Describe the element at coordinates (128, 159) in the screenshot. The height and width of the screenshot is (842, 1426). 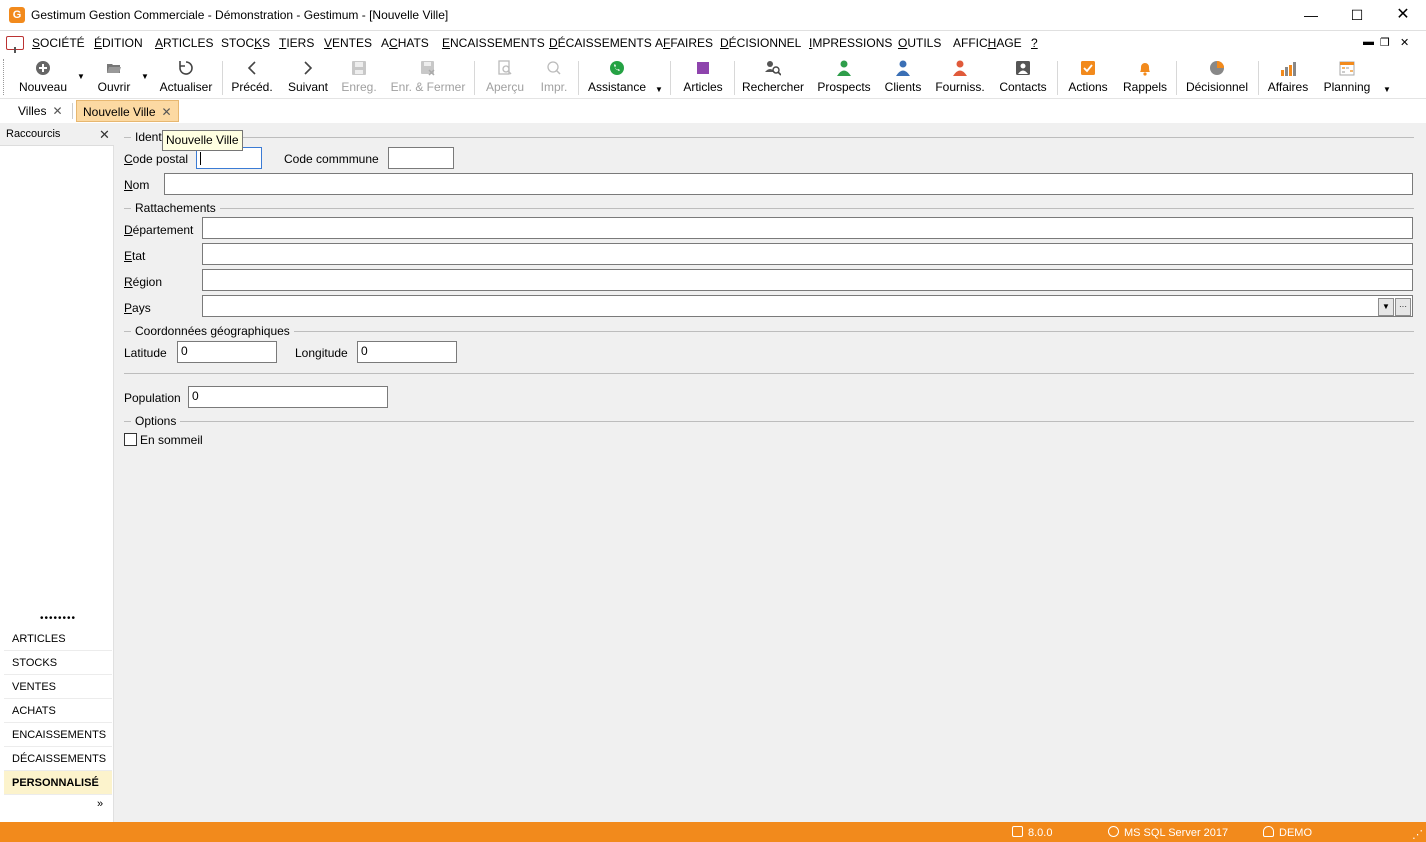
I see `label-accel: C` at that location.